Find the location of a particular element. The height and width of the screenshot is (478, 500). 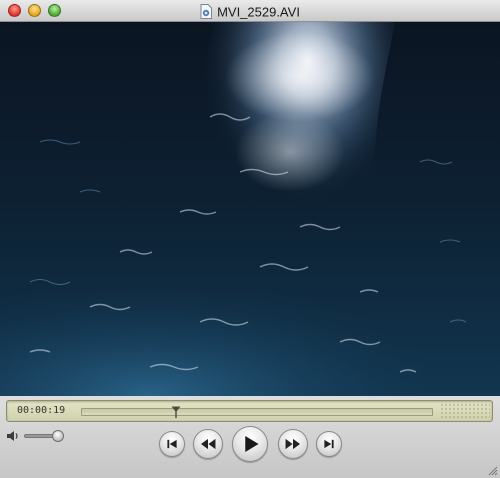

lcd-texture is located at coordinates (465, 411).